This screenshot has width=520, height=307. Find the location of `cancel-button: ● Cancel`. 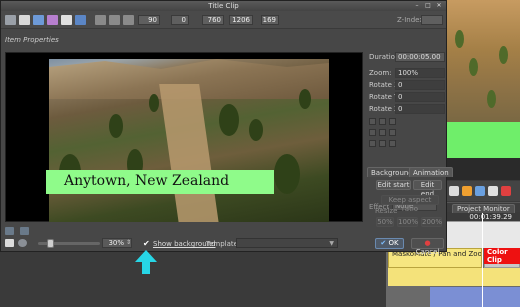

cancel-button: ● Cancel is located at coordinates (427, 247).